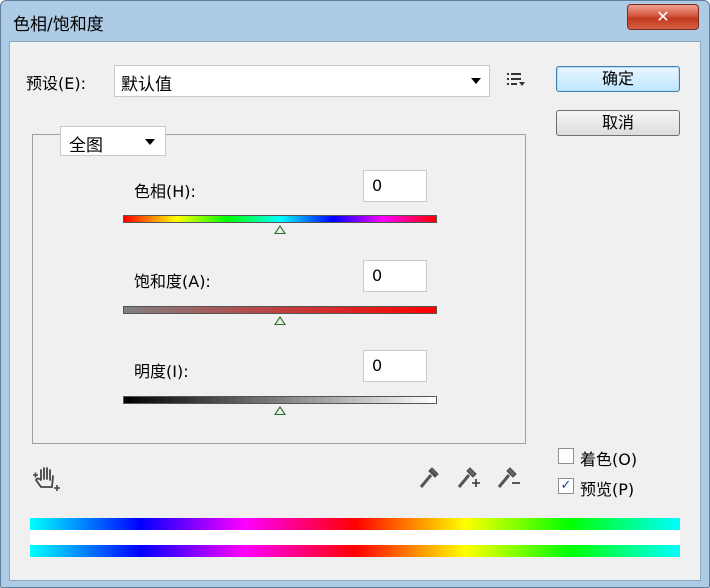  Describe the element at coordinates (58, 25) in the screenshot. I see `window-title: 色相/饱和度` at that location.